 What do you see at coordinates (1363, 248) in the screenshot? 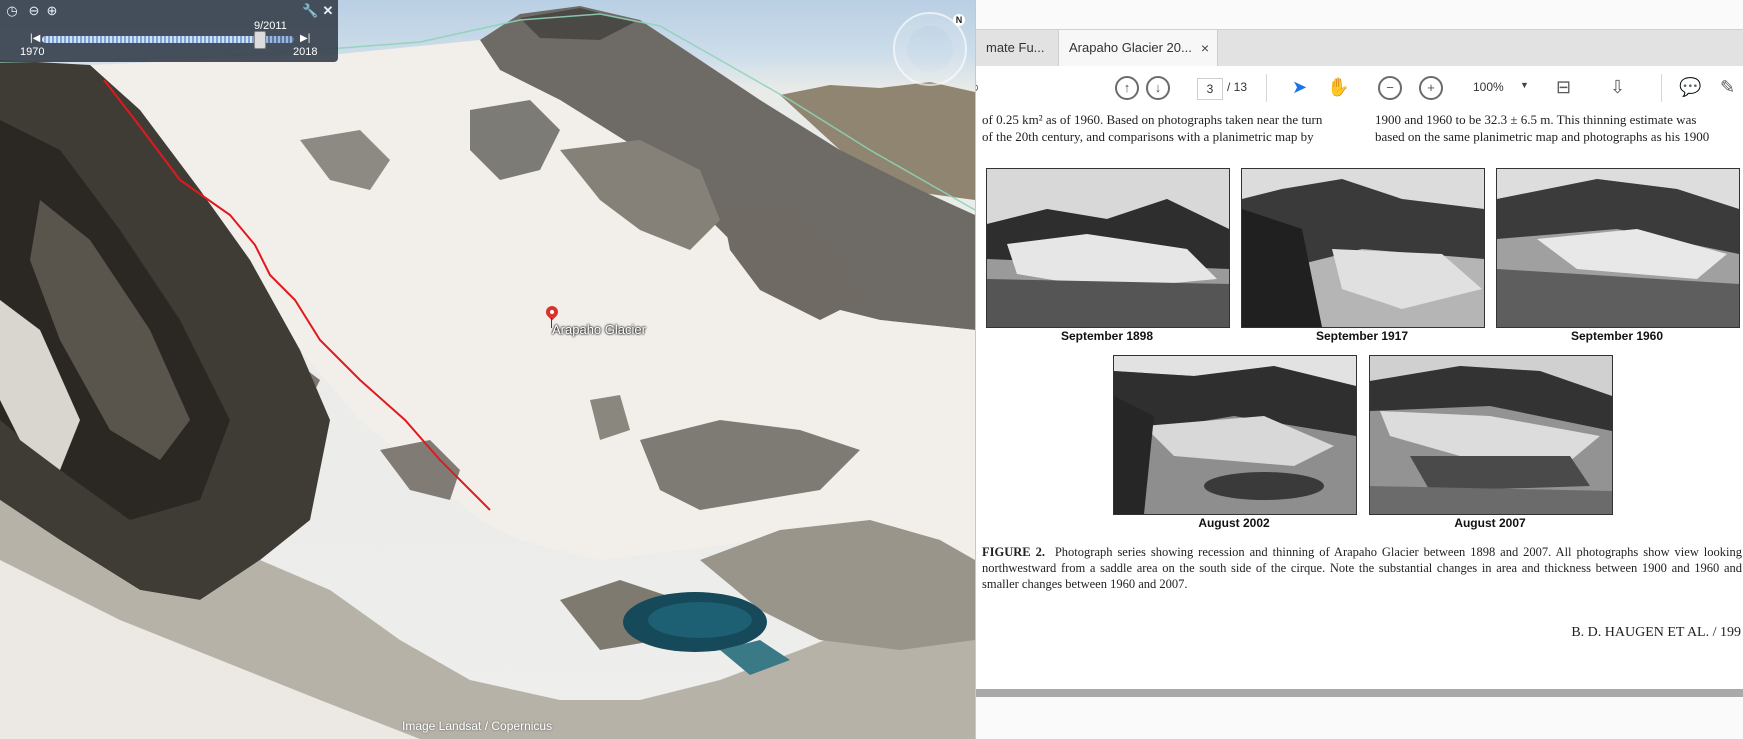
I see `photo-september-1917` at bounding box center [1363, 248].